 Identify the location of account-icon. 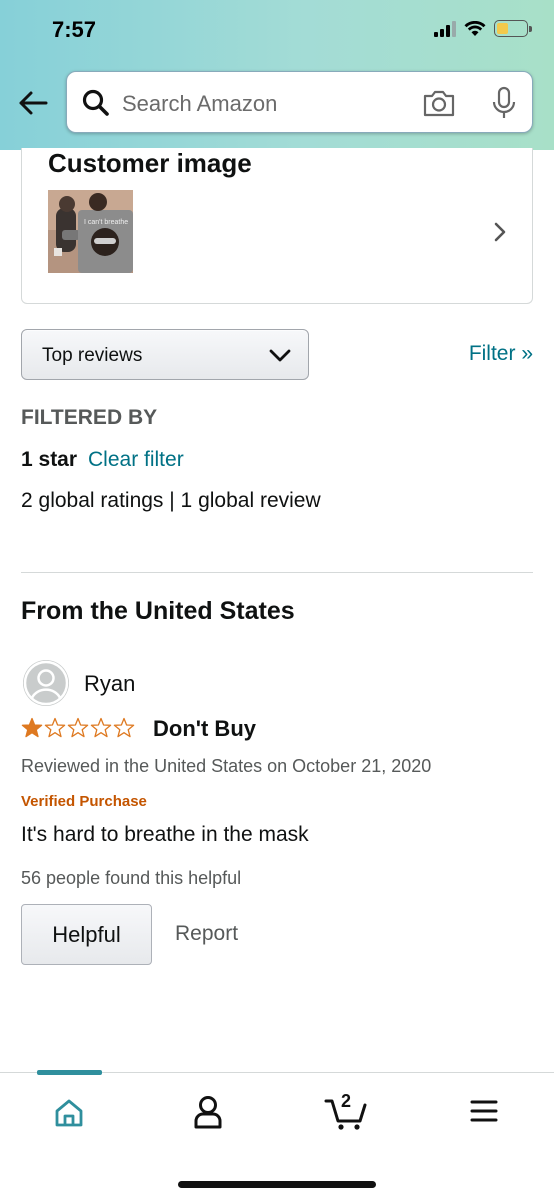
(208, 1112).